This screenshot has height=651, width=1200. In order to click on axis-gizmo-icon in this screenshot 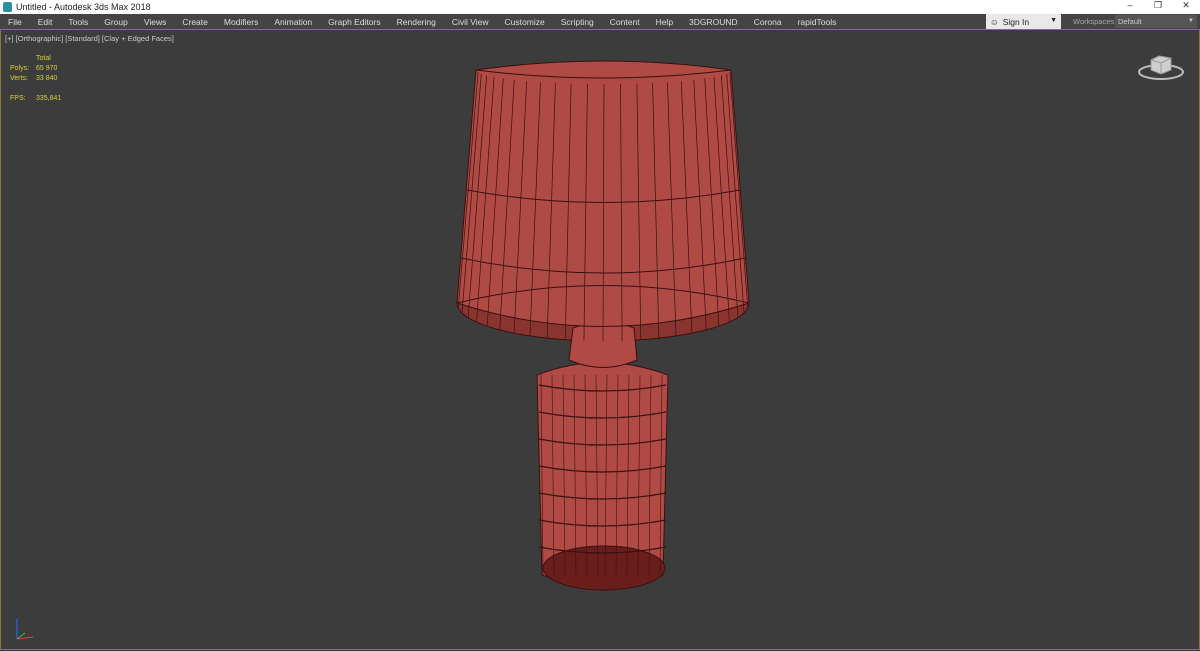, I will do `click(25, 629)`.